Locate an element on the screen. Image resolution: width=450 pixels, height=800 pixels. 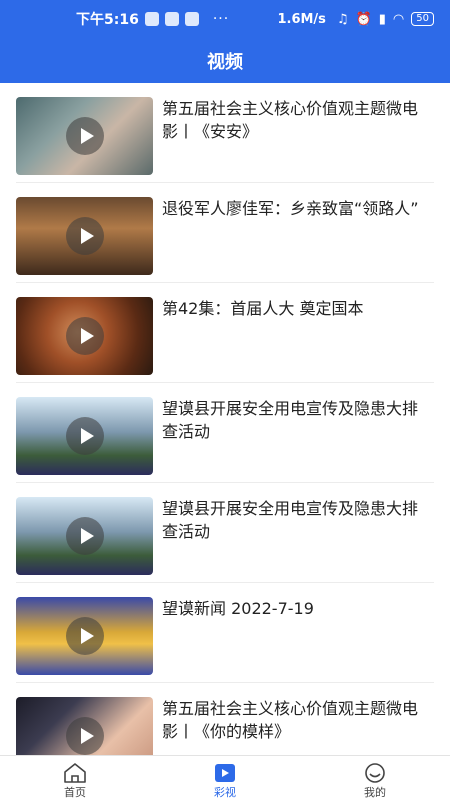
tab-mine-label: 我的 is located at coordinates (375, 792).